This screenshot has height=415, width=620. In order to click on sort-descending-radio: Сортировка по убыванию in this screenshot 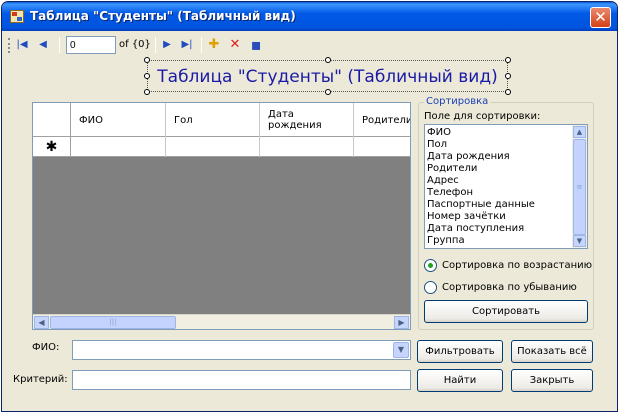, I will do `click(509, 288)`.